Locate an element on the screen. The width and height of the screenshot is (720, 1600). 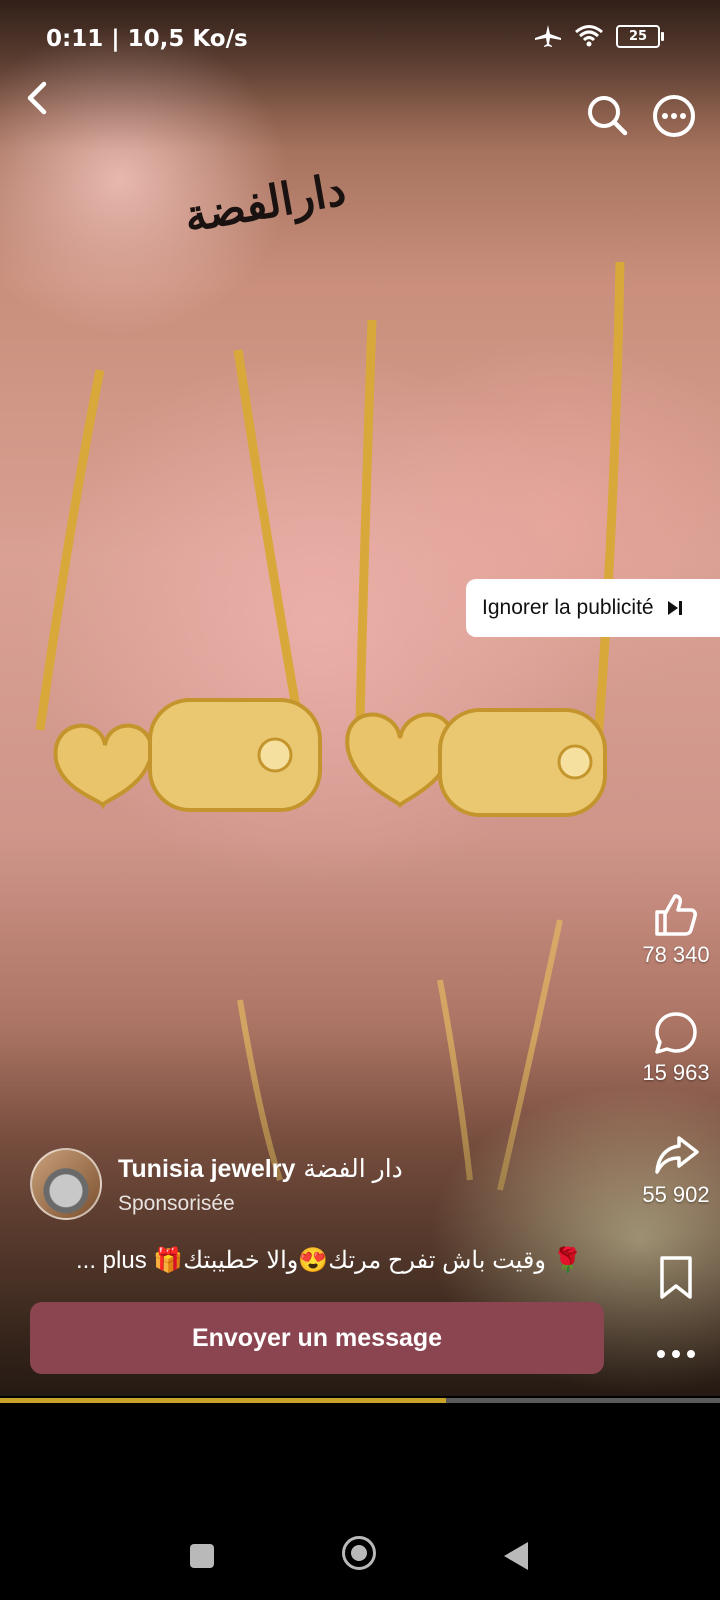
share-action: 55 902 is located at coordinates (673, 1170).